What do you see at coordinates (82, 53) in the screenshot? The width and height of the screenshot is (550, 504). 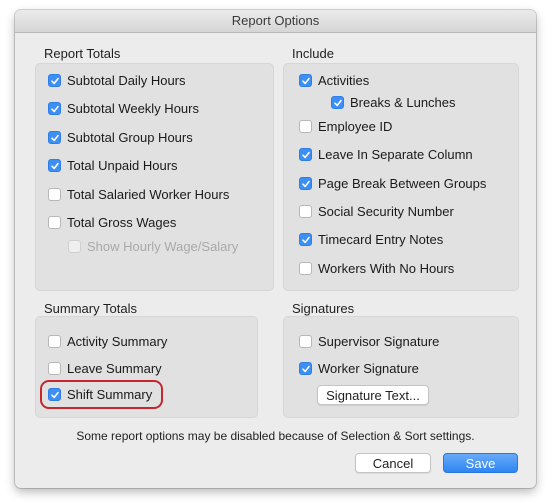 I see `report-totals-title: Report Totals` at bounding box center [82, 53].